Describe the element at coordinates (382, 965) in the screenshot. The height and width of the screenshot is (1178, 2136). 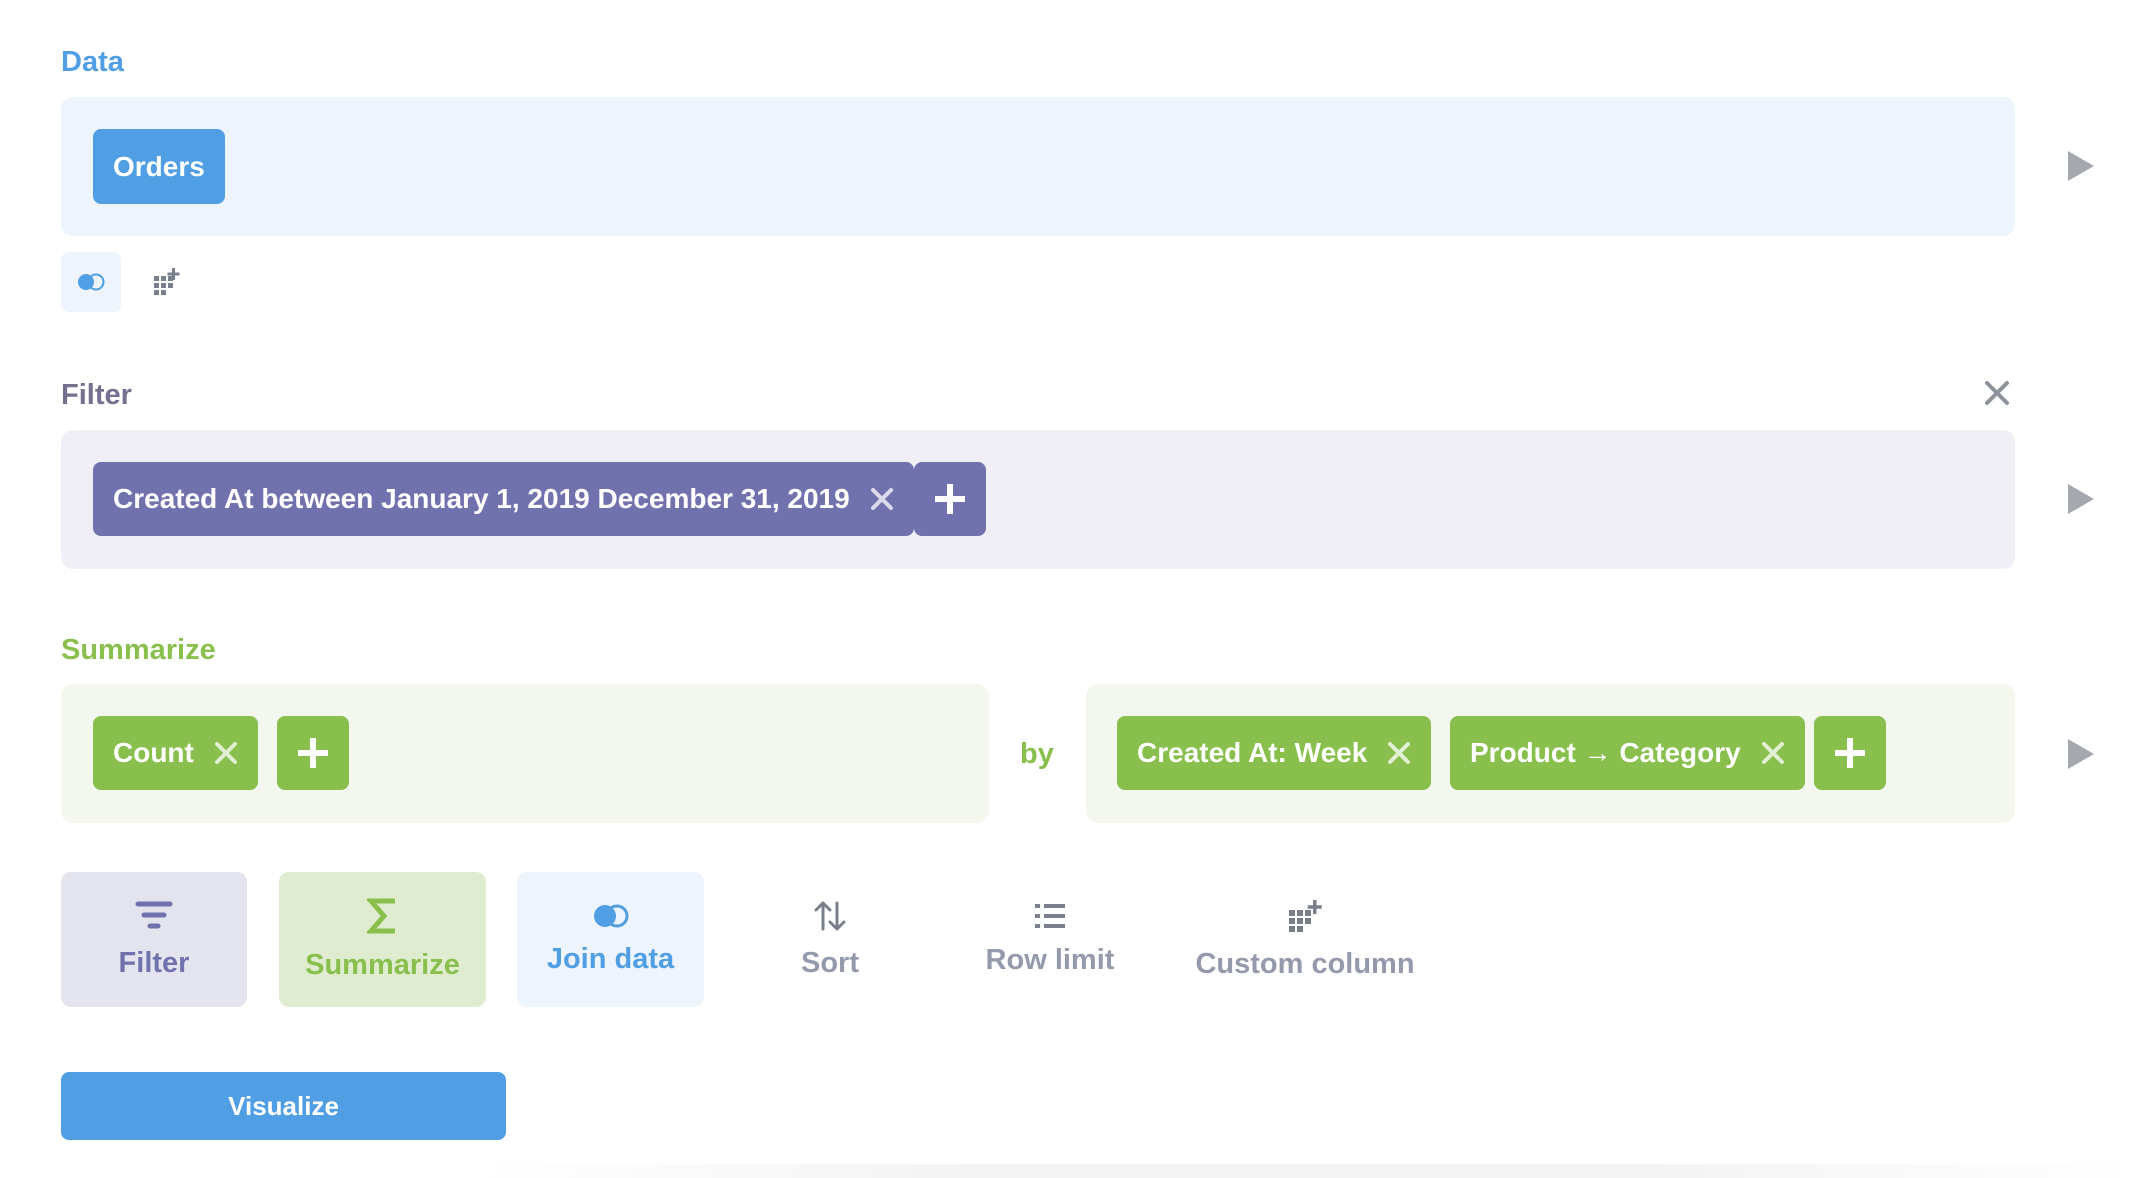
I see `summarize-action-label: Summarize` at that location.